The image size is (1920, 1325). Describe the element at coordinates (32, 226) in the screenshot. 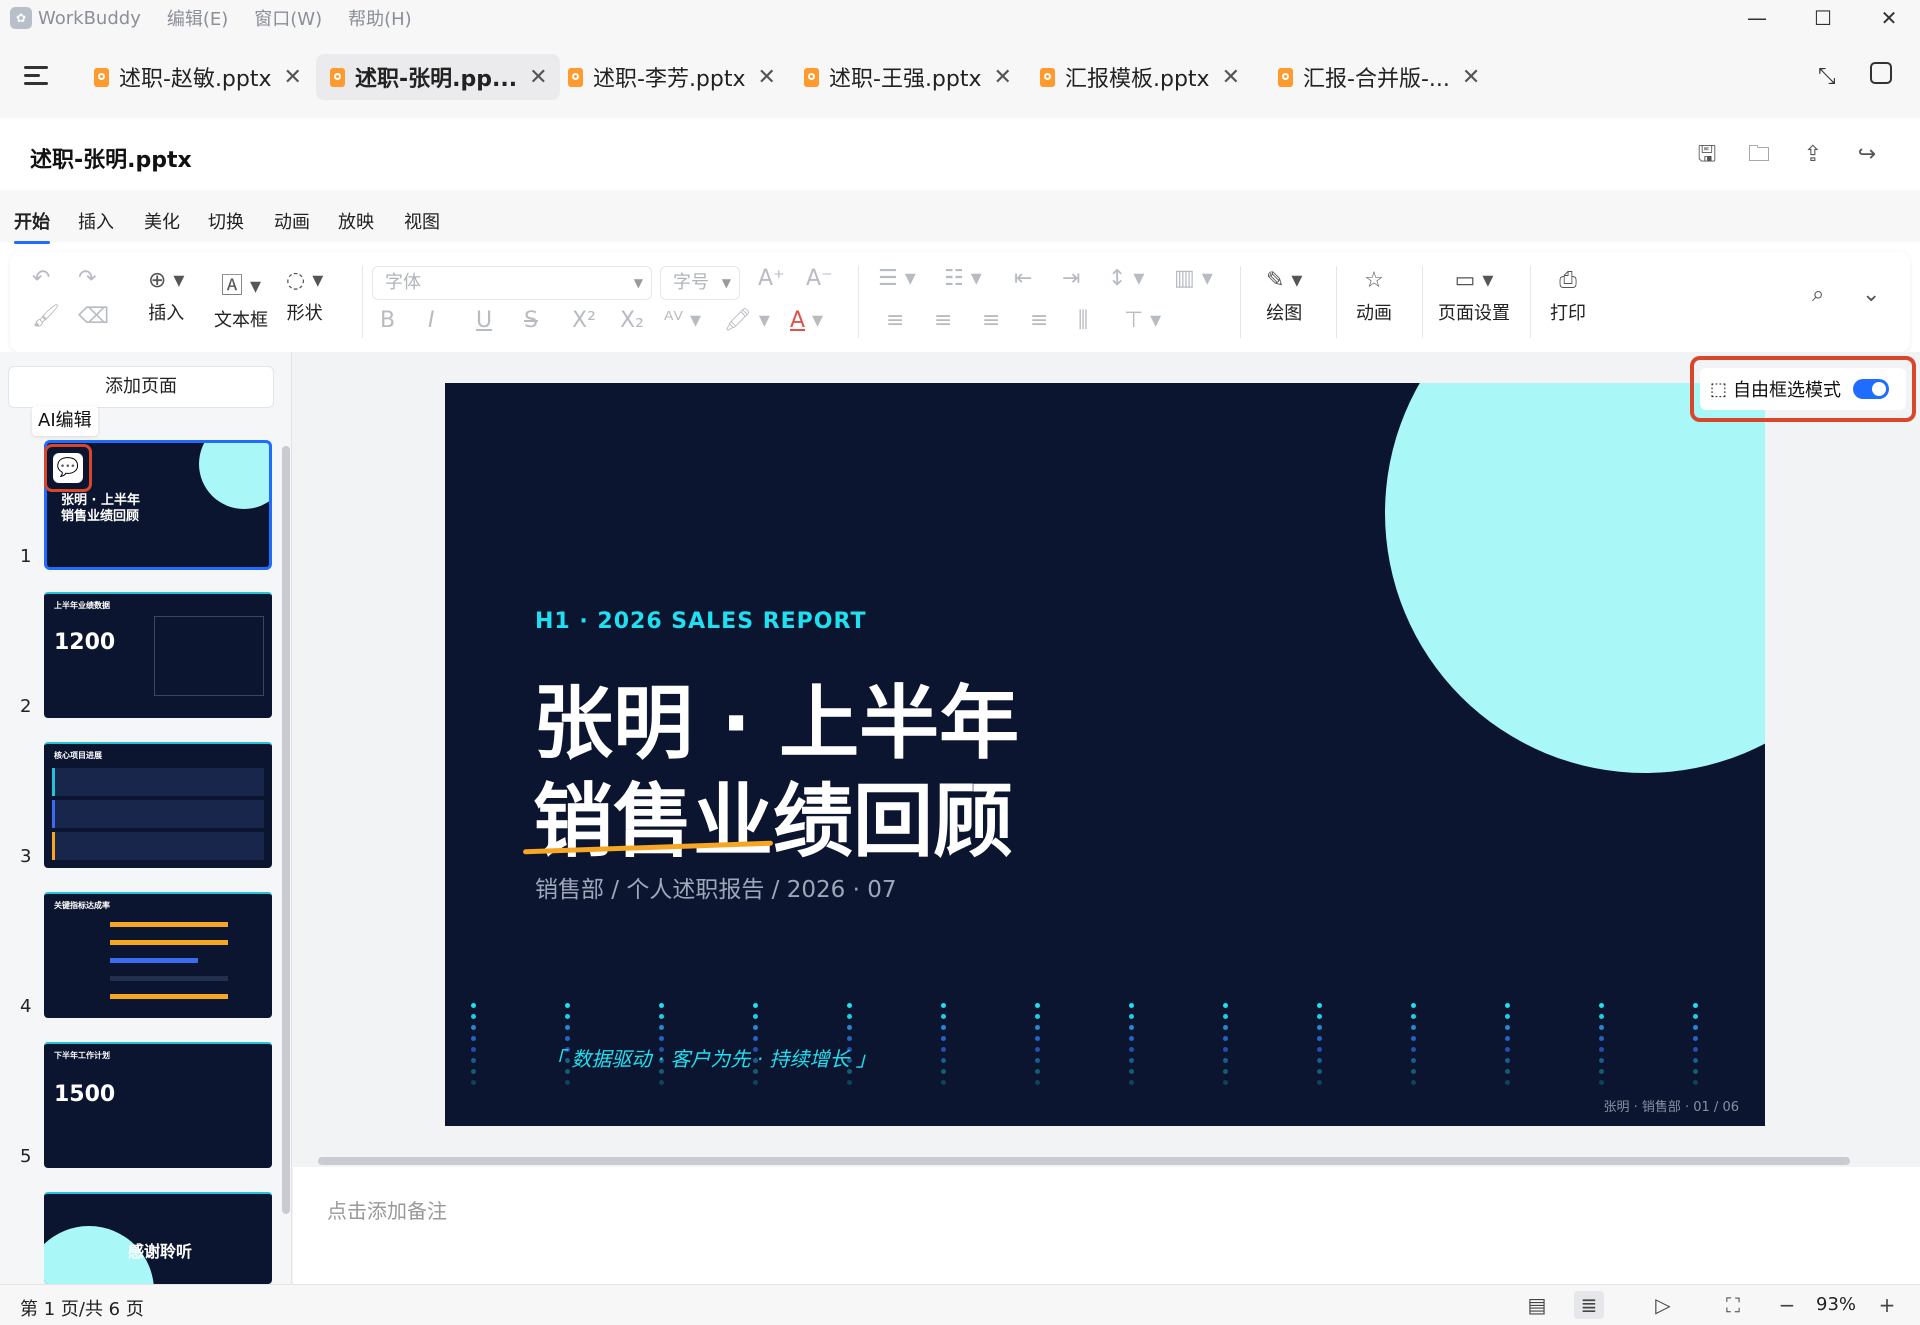

I see `tab-start: 开始` at that location.